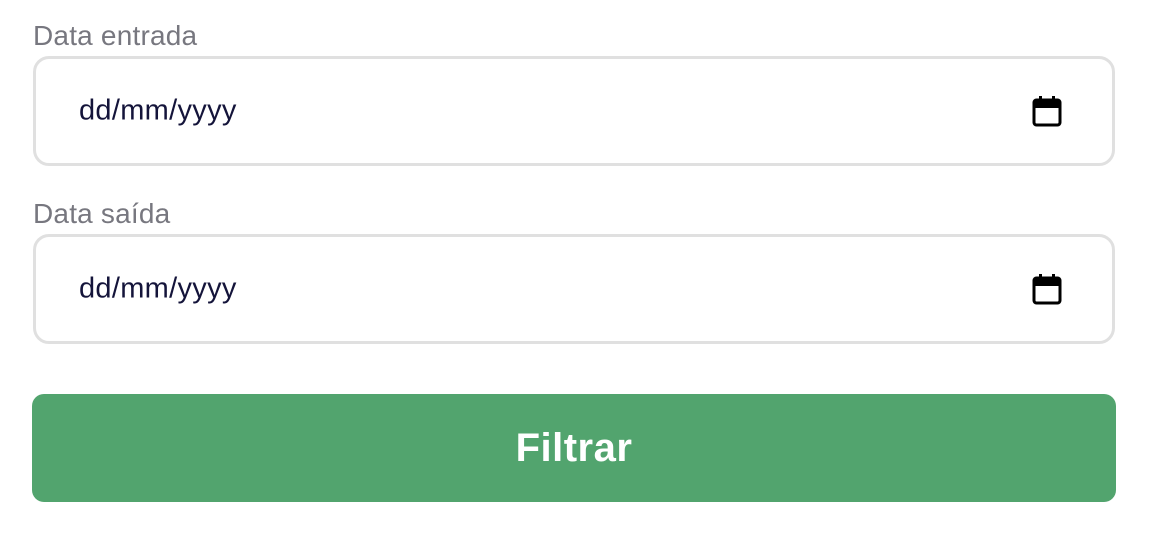  Describe the element at coordinates (115, 35) in the screenshot. I see `entrada-date-label: Data entrada` at that location.